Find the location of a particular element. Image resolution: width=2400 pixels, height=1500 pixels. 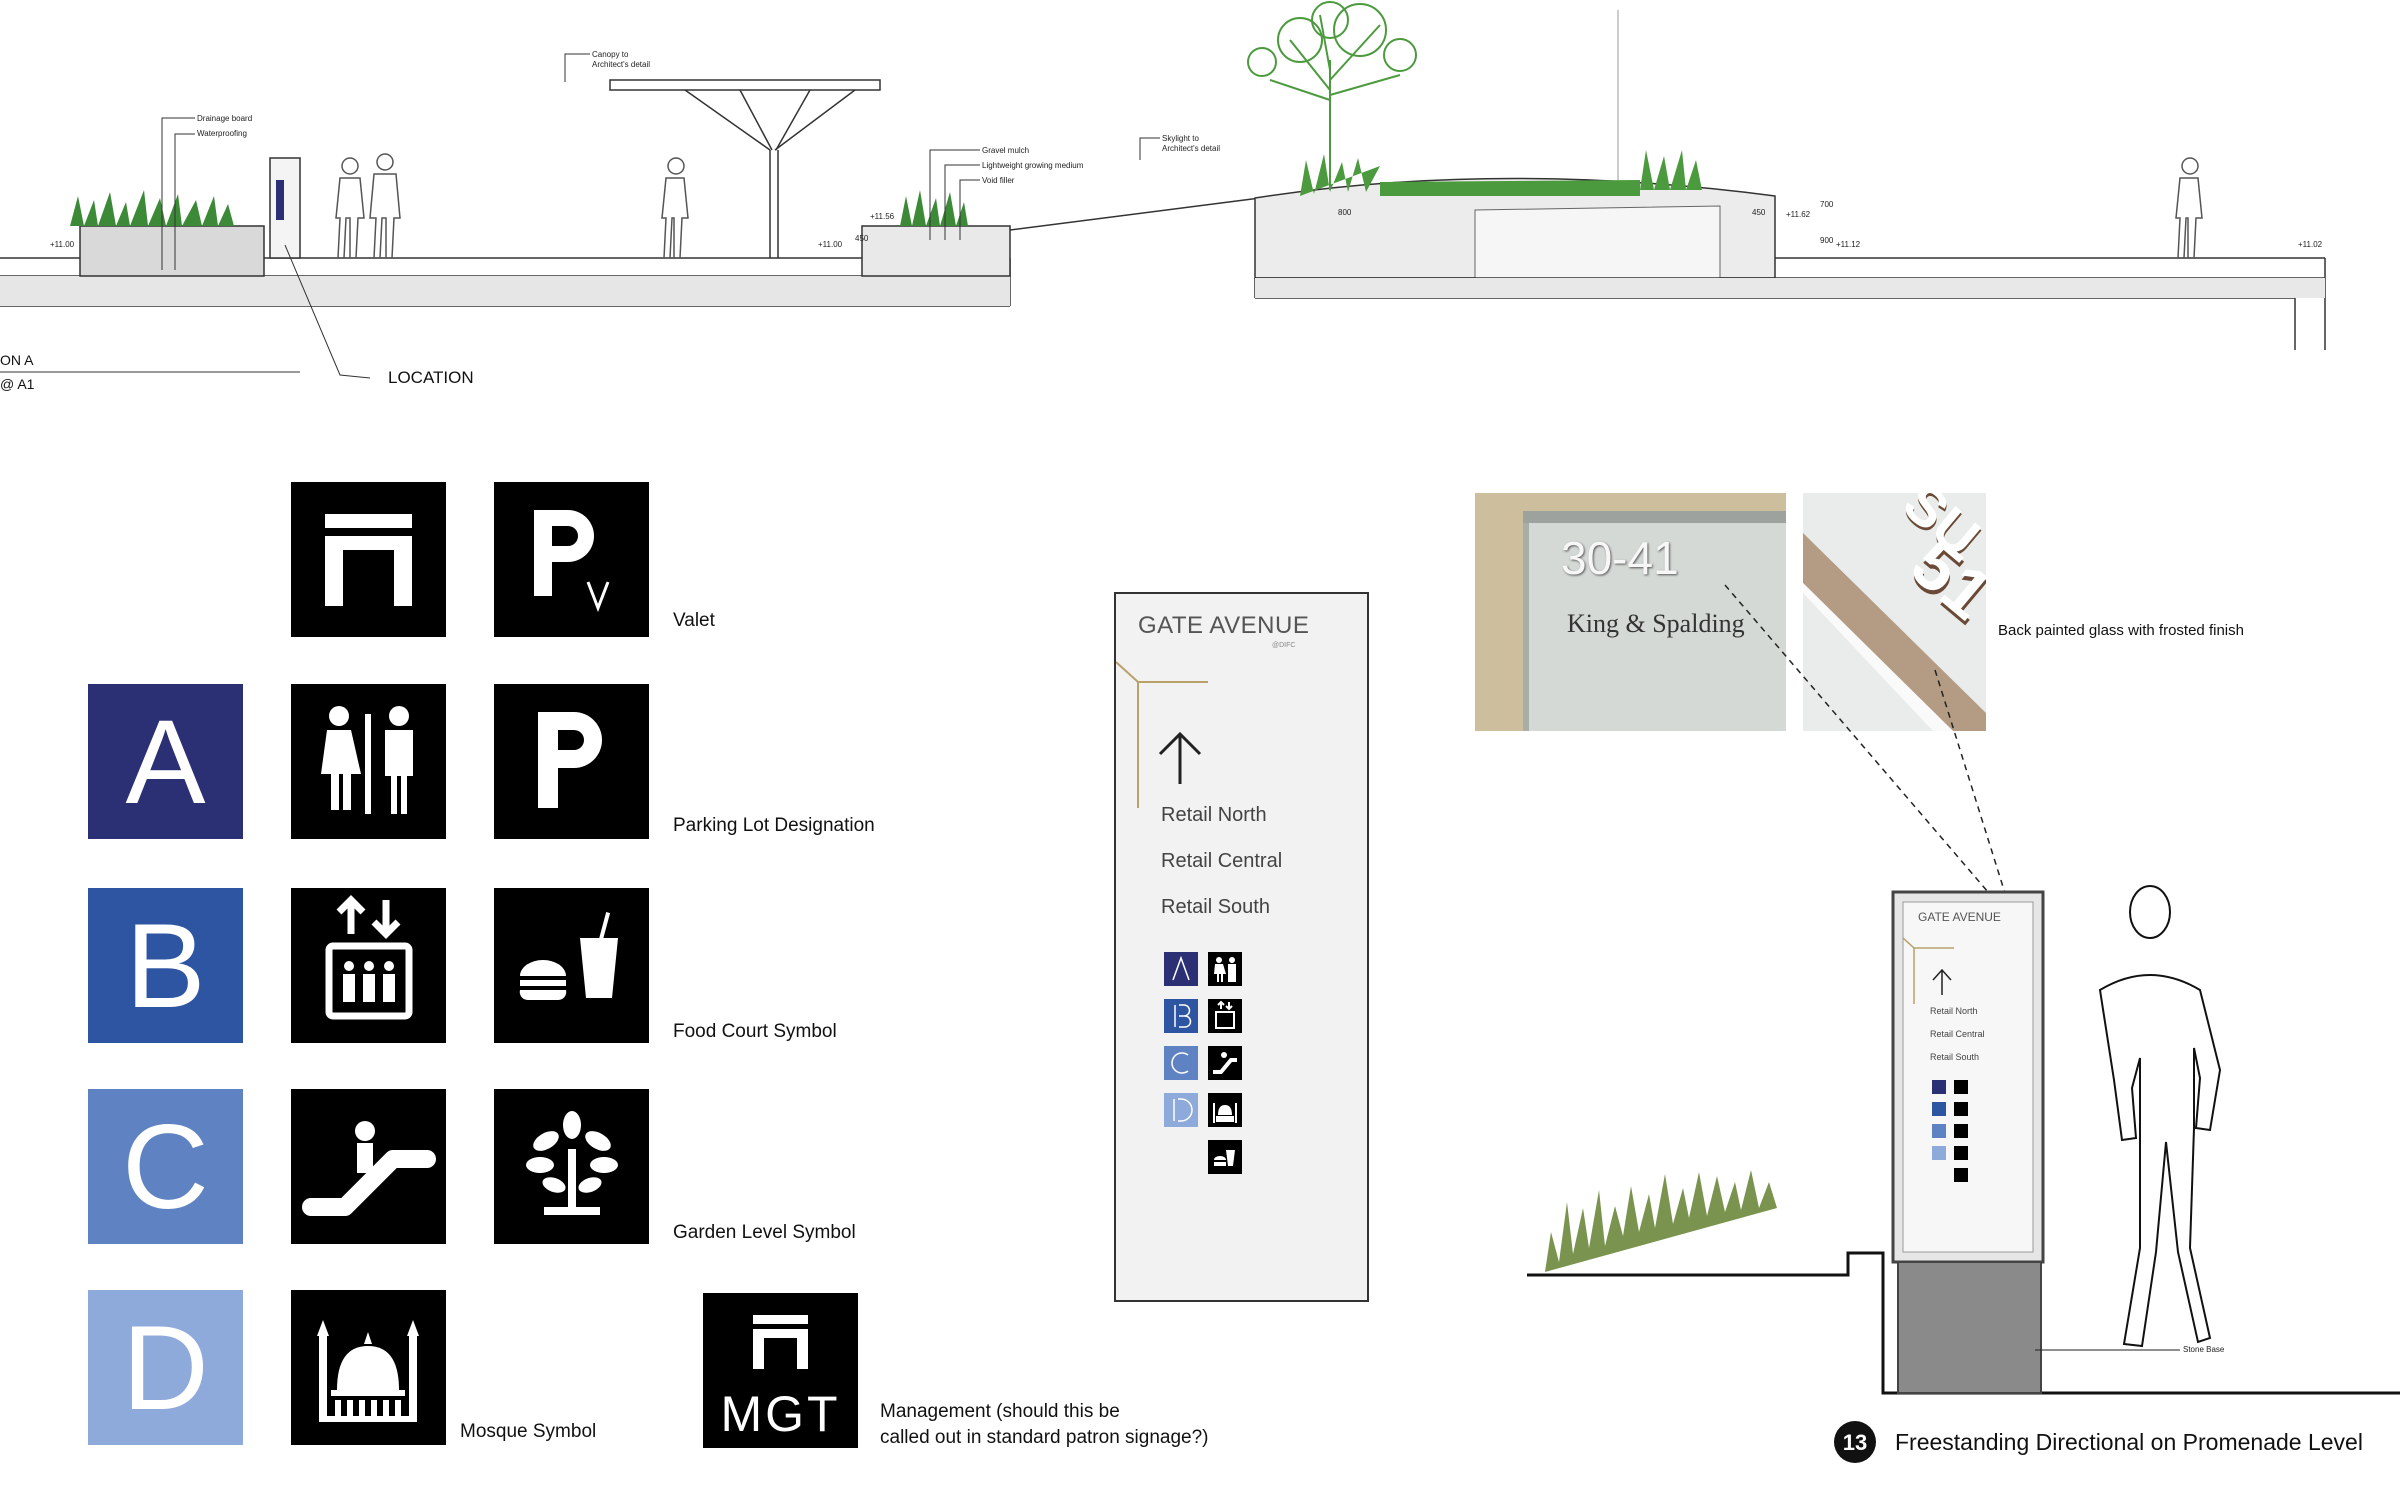

stone-base is located at coordinates (1969, 1327).